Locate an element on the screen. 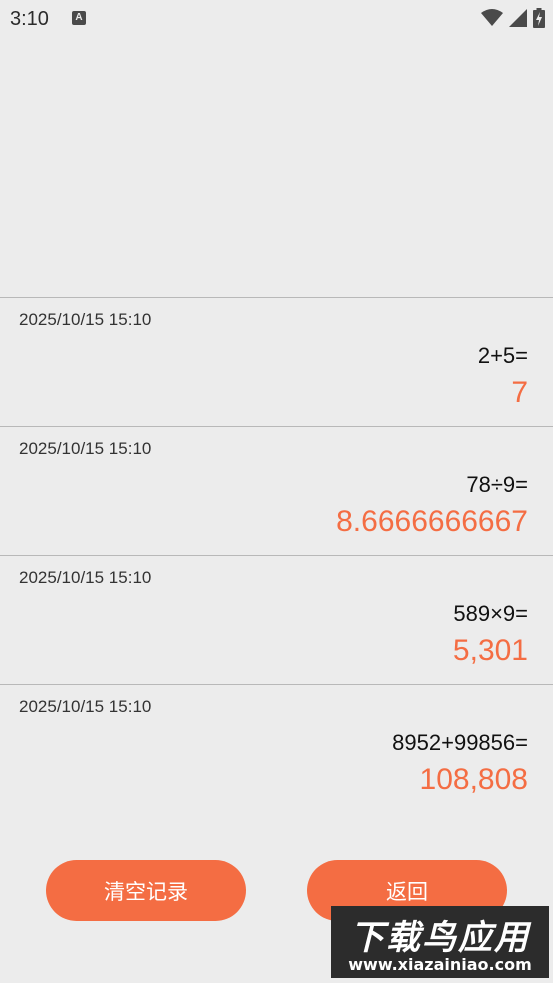 The width and height of the screenshot is (553, 983). record-result: 7 is located at coordinates (519, 392).